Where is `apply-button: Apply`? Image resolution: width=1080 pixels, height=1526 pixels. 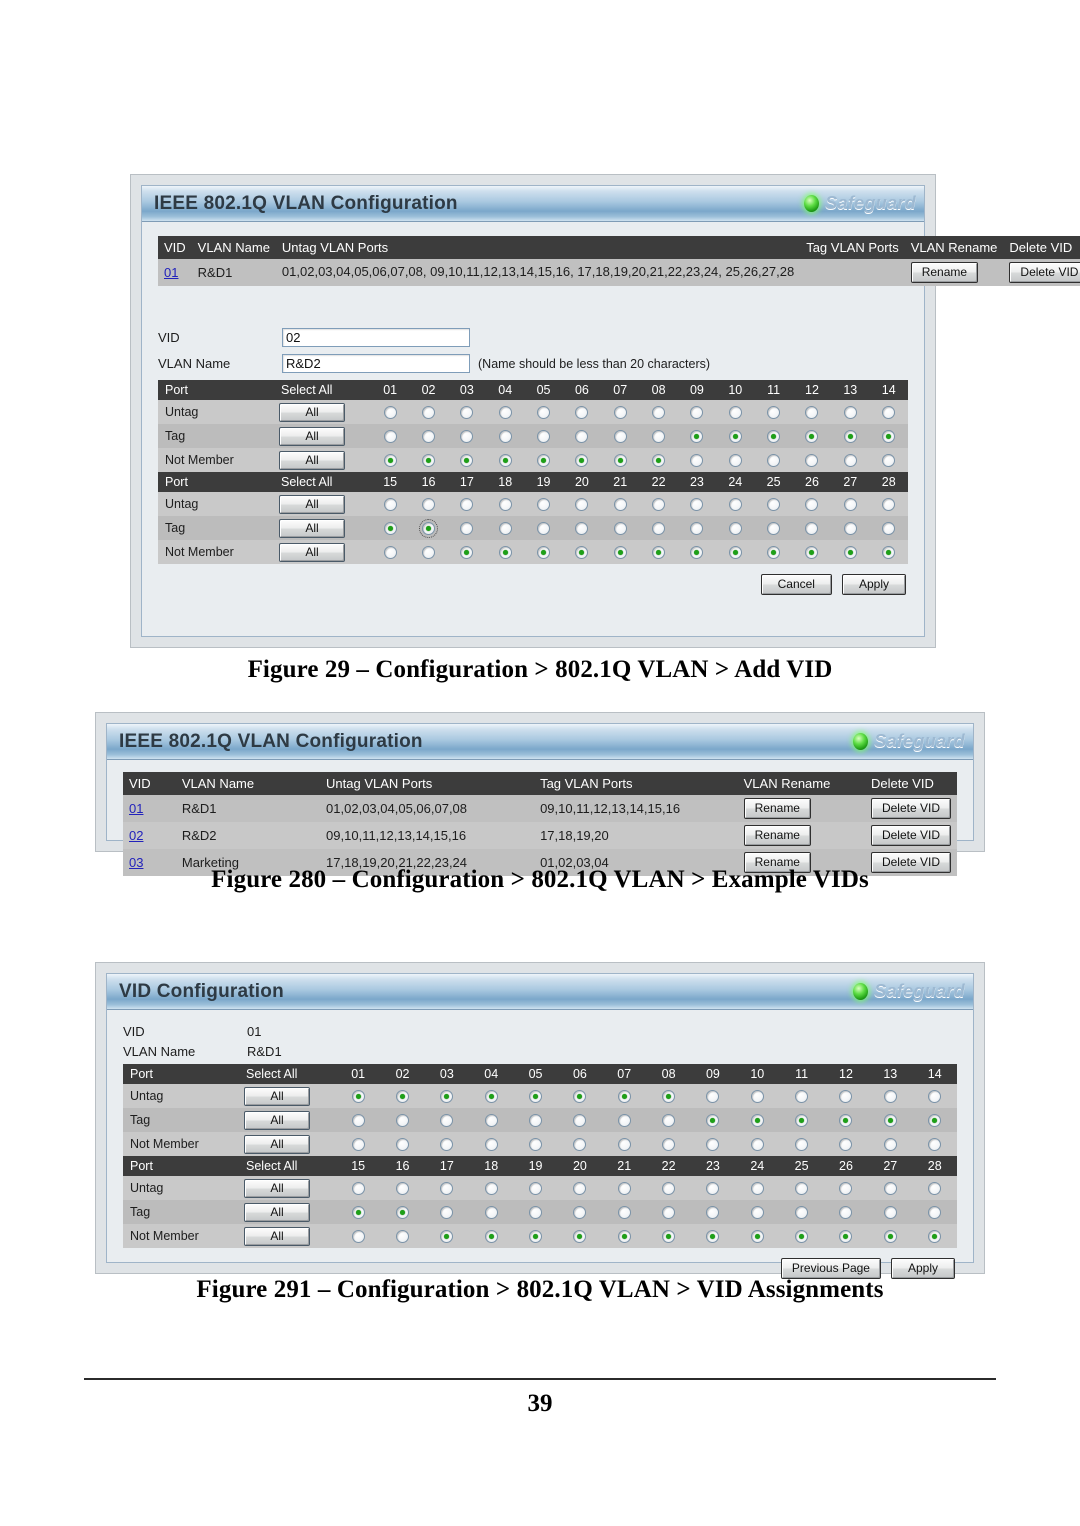
apply-button: Apply is located at coordinates (873, 584).